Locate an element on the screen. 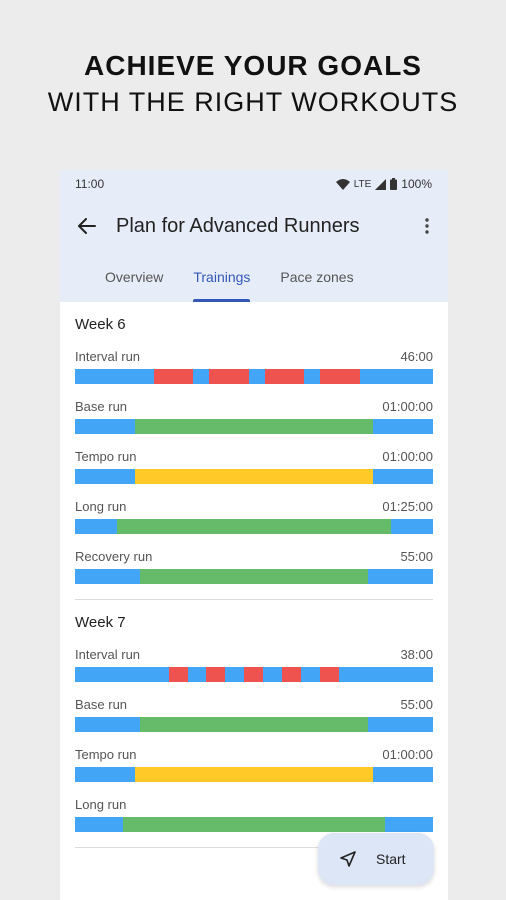 This screenshot has width=506, height=900. tab-bar: Overview Trainings Pace zones is located at coordinates (254, 278).